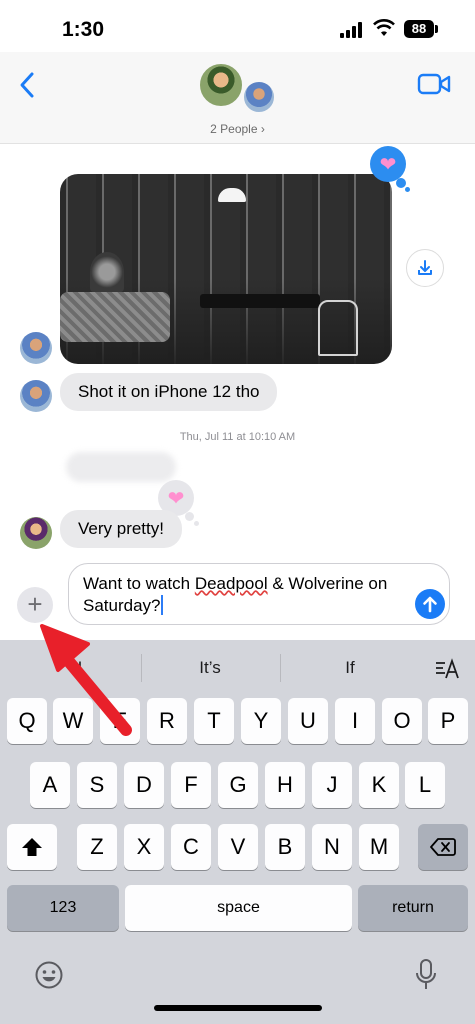  What do you see at coordinates (107, 272) in the screenshot?
I see `photo-plant` at bounding box center [107, 272].